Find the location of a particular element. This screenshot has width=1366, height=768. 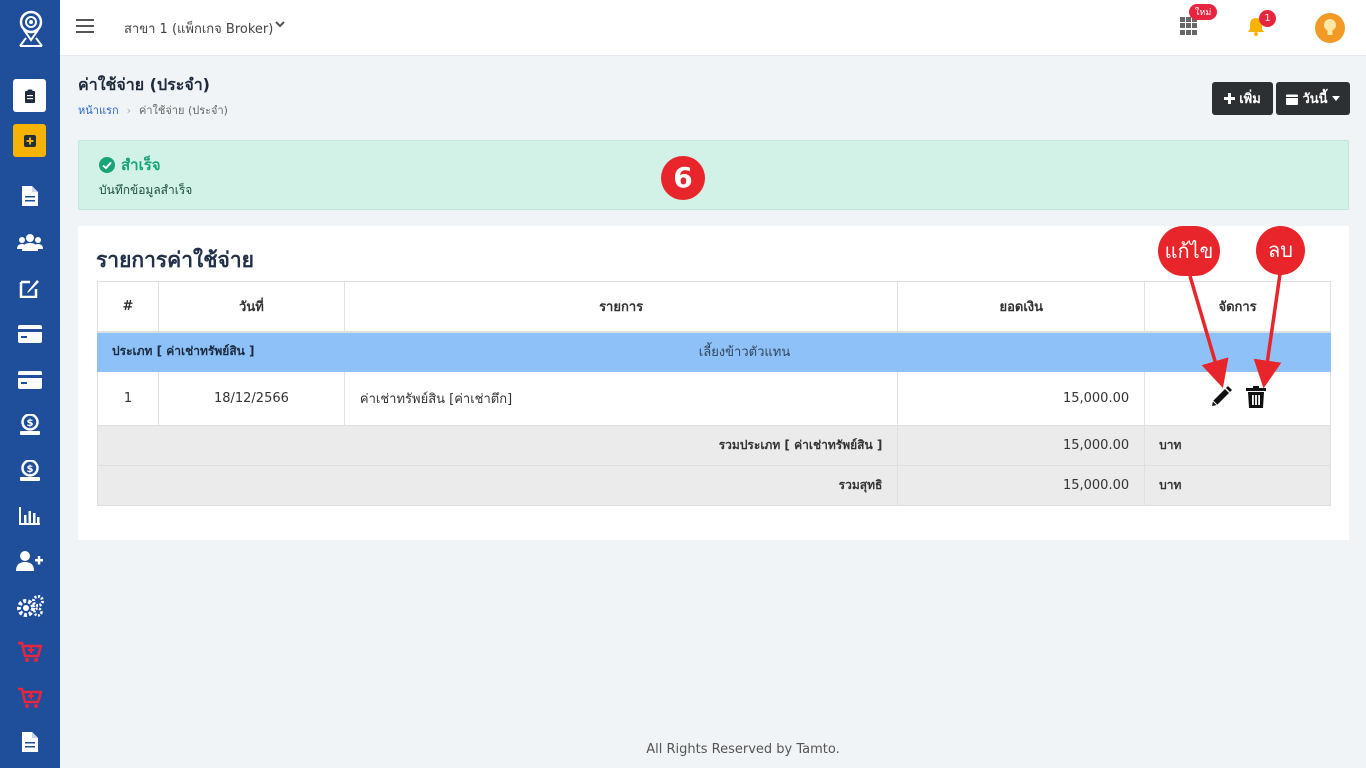

subtotal-label: รวมประเภท [ ค่าเช่าทรัพย์สิน ] is located at coordinates (497, 445).